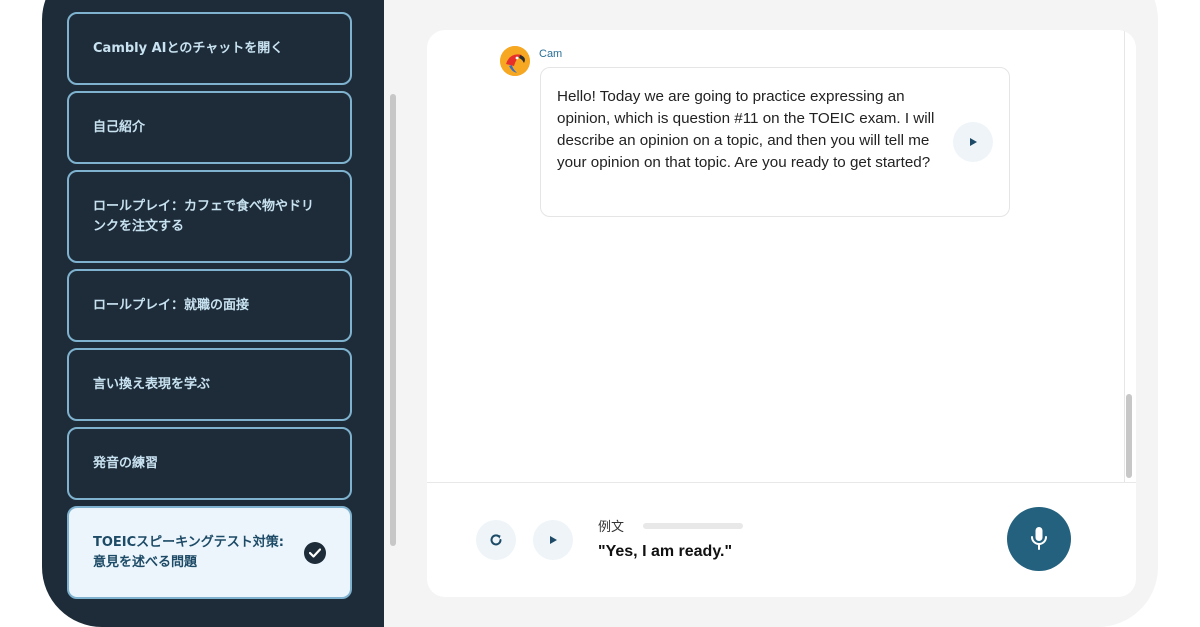  I want to click on sidebar-item-open-chat: Cambly AIとのチャットを開く, so click(209, 48).